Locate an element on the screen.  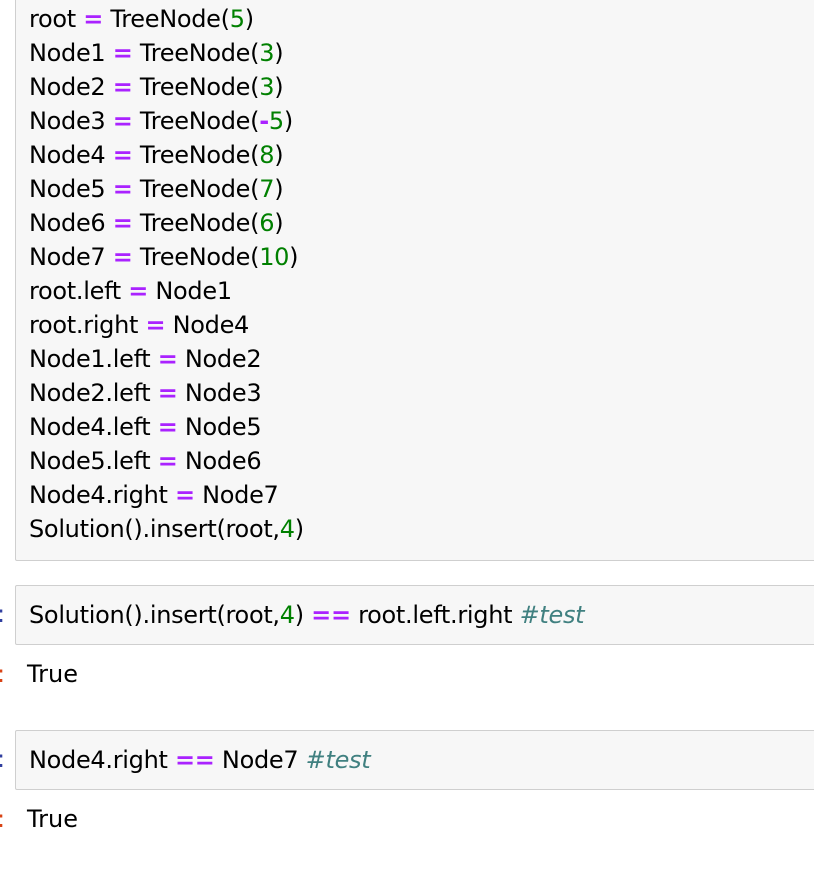
code-line: root = TreeNode(5) is located at coordinates (166, 19).